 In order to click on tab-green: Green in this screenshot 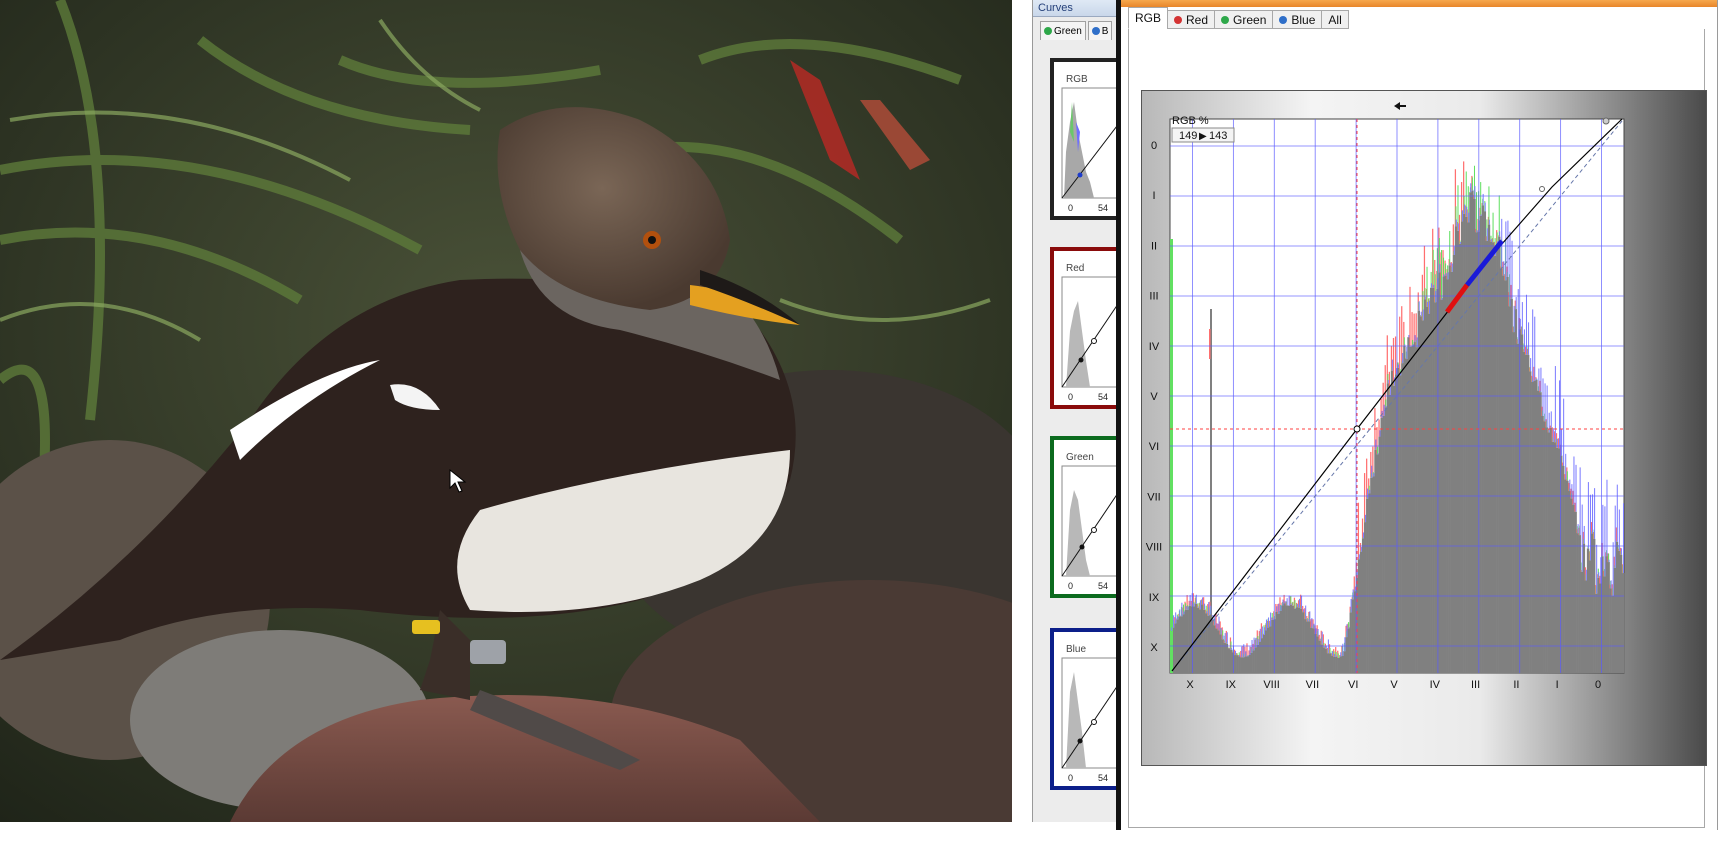, I will do `click(1244, 19)`.